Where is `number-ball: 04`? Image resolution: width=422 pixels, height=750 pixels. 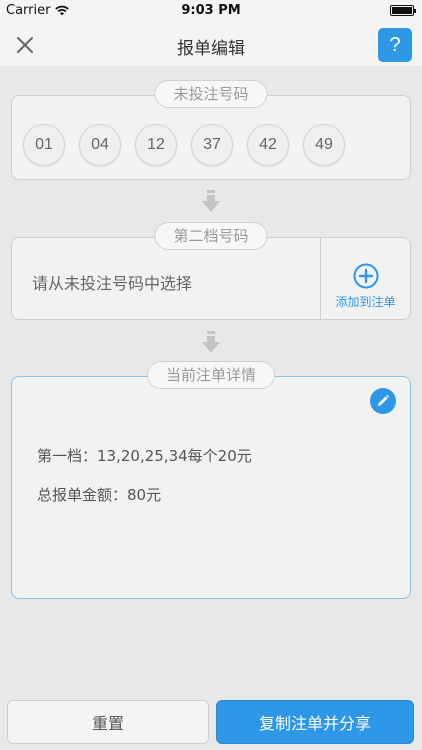 number-ball: 04 is located at coordinates (100, 145).